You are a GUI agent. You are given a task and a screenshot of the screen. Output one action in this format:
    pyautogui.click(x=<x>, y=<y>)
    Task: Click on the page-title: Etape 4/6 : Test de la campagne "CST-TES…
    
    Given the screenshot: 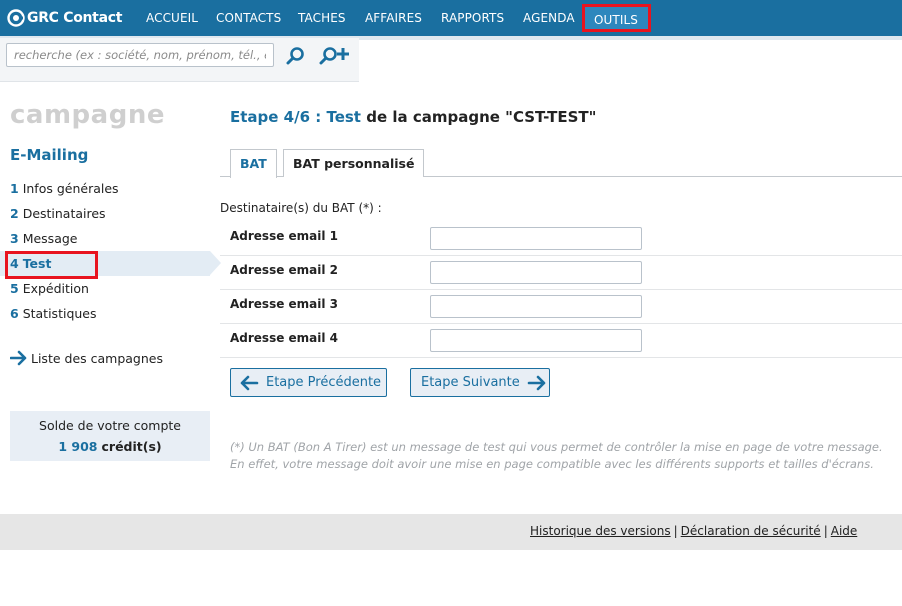 What is the action you would take?
    pyautogui.click(x=413, y=117)
    